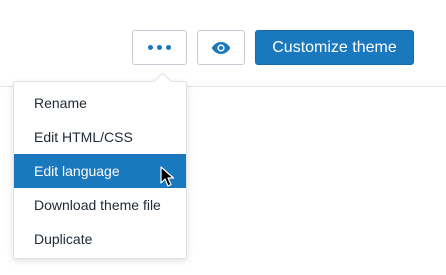  I want to click on menu-item-label: Edit HTML/CSS, so click(83, 137).